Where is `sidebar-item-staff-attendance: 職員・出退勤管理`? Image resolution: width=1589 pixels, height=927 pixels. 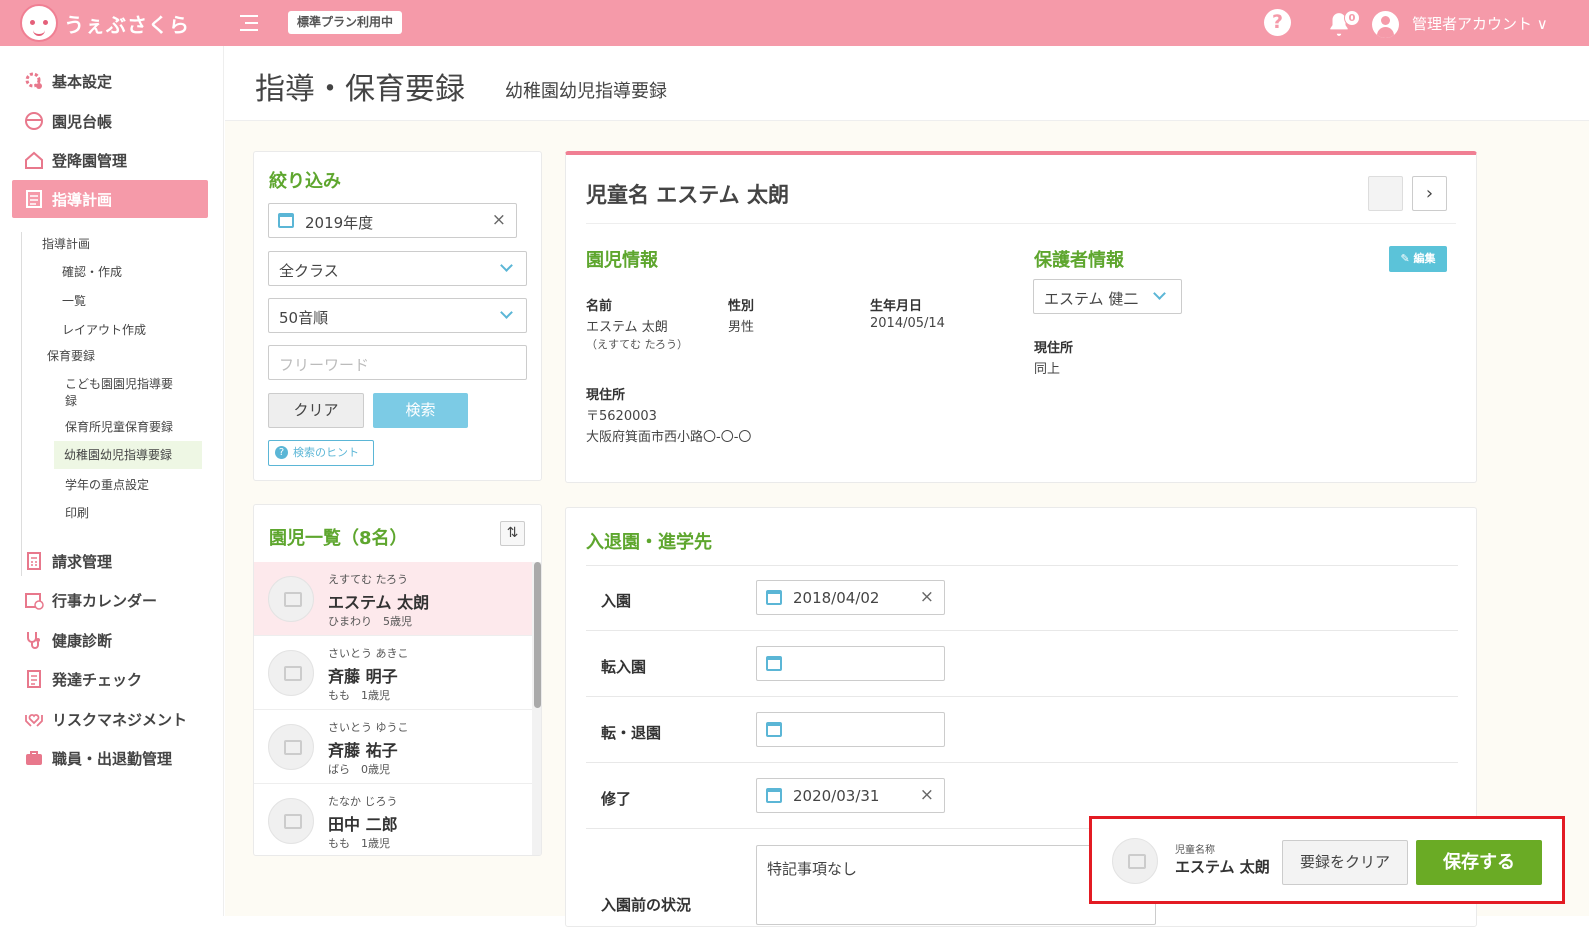
sidebar-item-staff-attendance: 職員・出退勤管理 is located at coordinates (110, 758).